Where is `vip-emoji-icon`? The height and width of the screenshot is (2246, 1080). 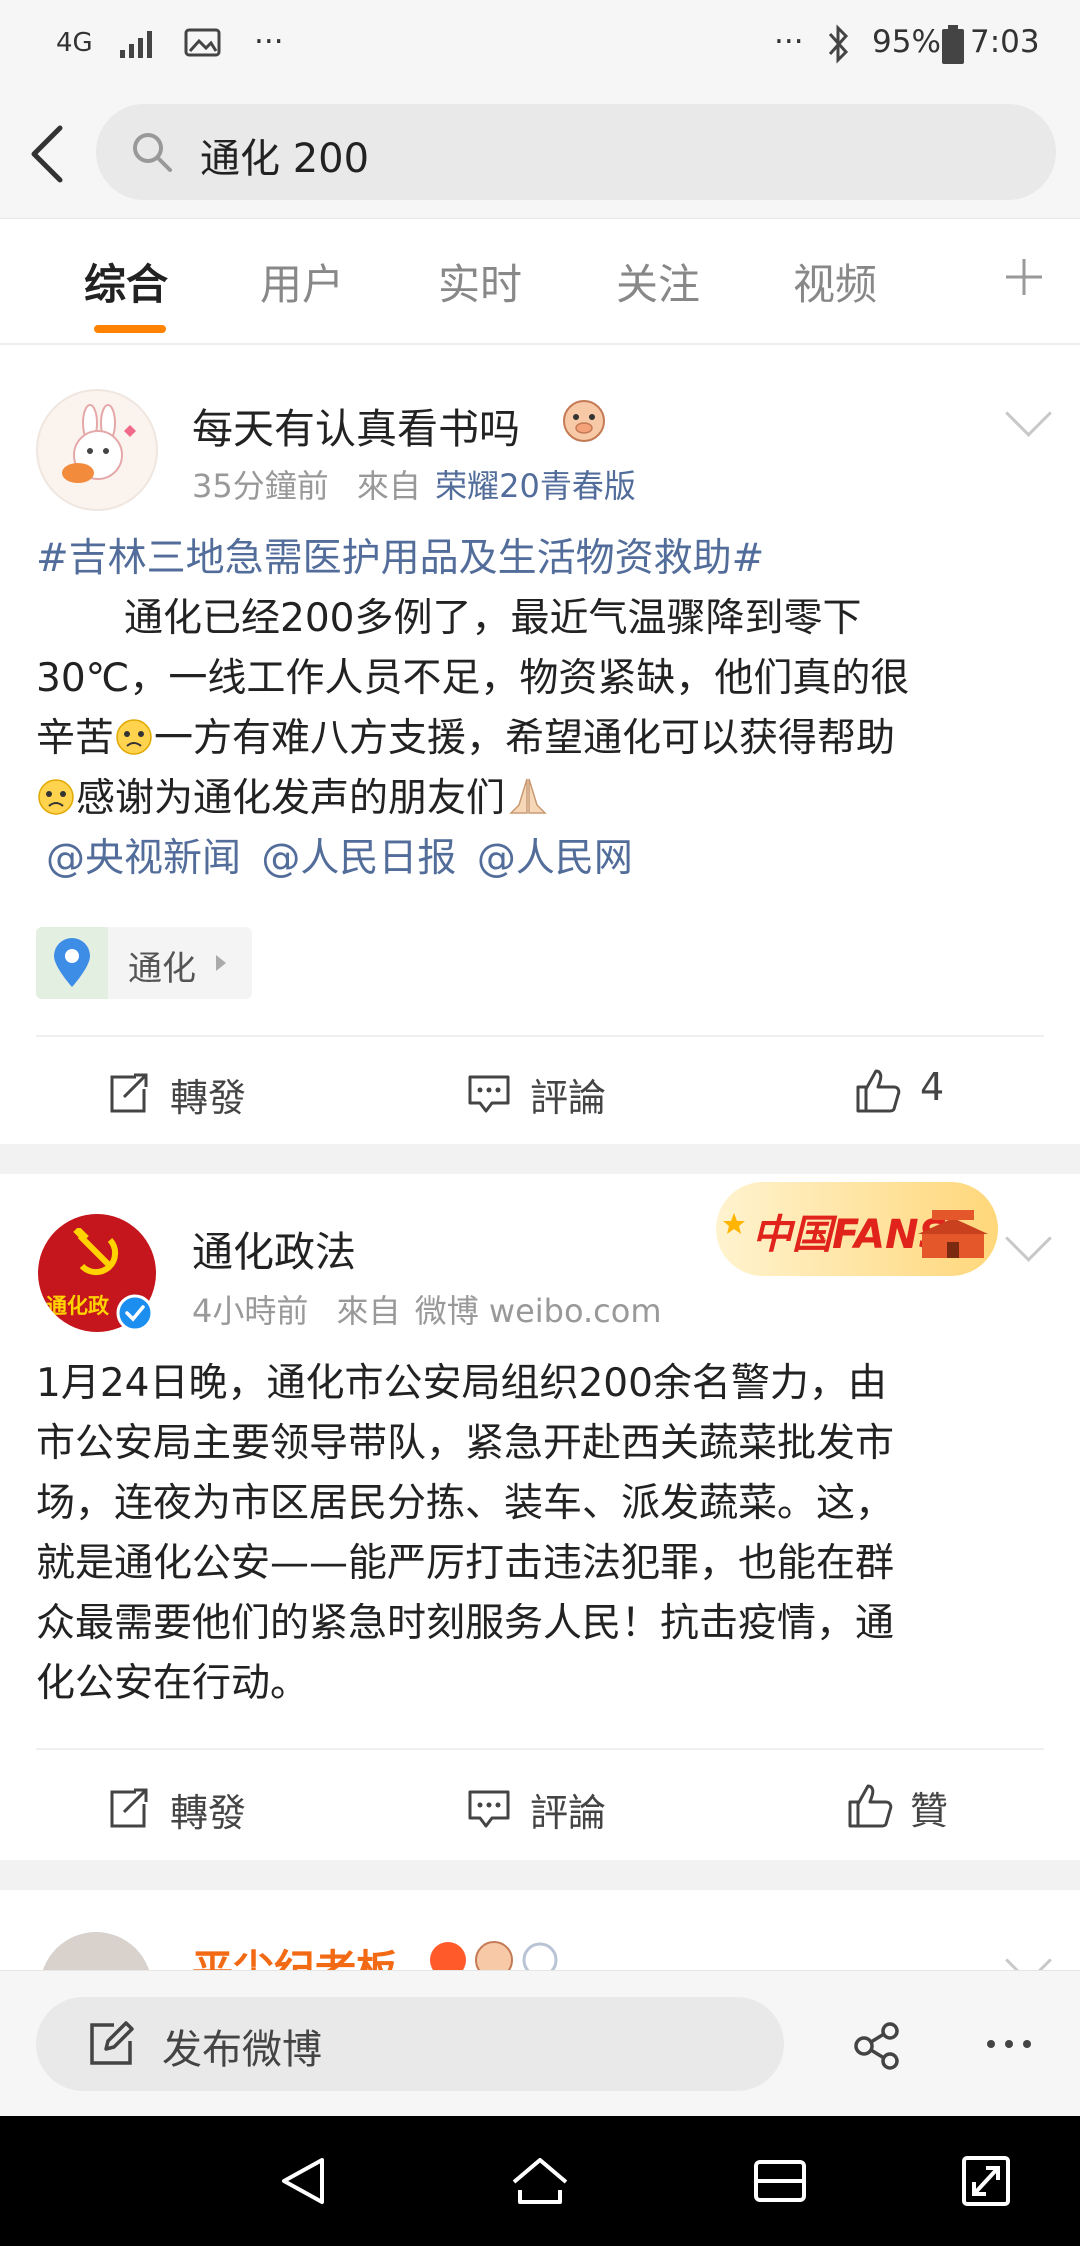
vip-emoji-icon is located at coordinates (584, 421).